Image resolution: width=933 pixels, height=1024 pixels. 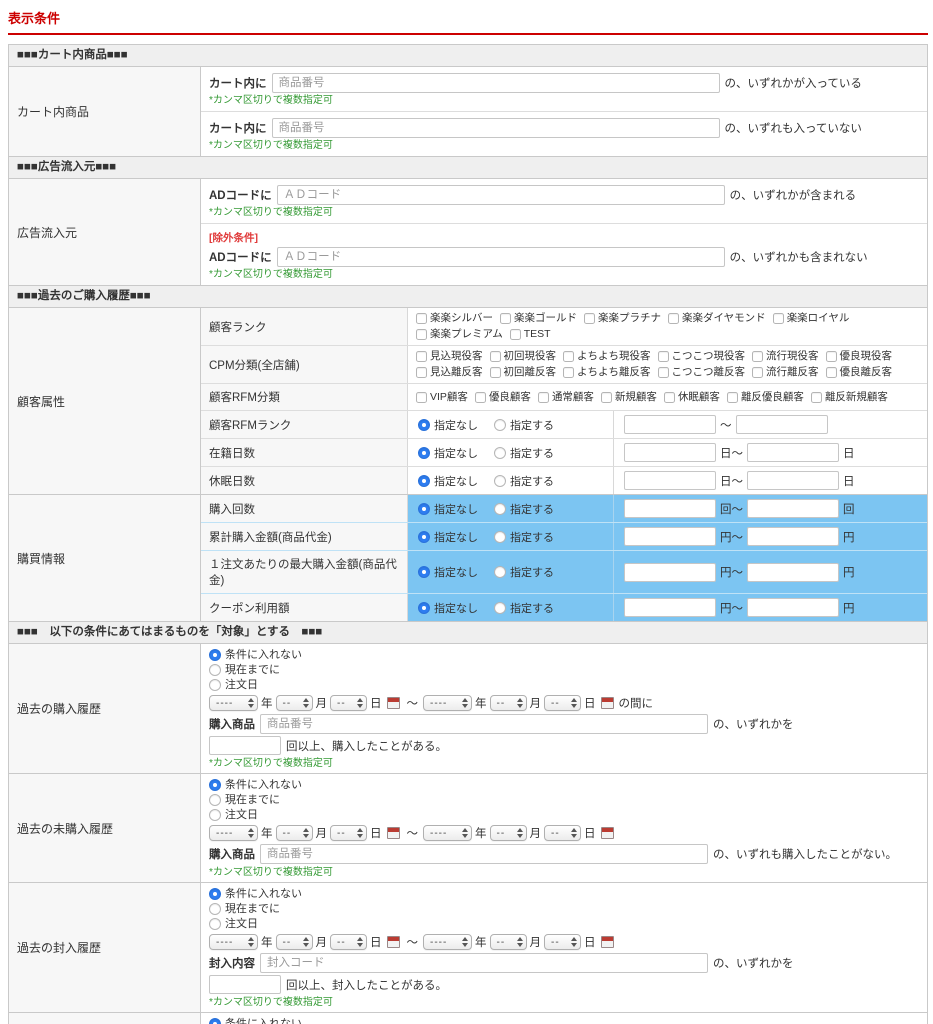 What do you see at coordinates (607, 372) in the screenshot?
I see `checkbox-option: よちよち離反客` at bounding box center [607, 372].